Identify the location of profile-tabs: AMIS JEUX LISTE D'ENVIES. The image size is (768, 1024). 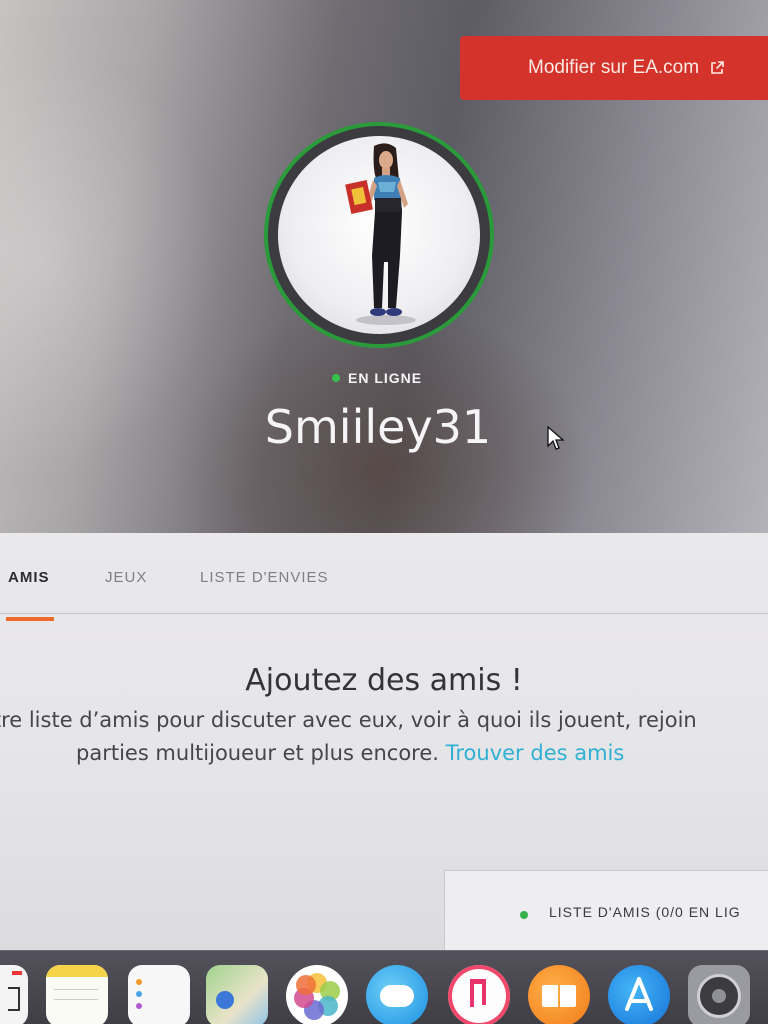
(384, 573).